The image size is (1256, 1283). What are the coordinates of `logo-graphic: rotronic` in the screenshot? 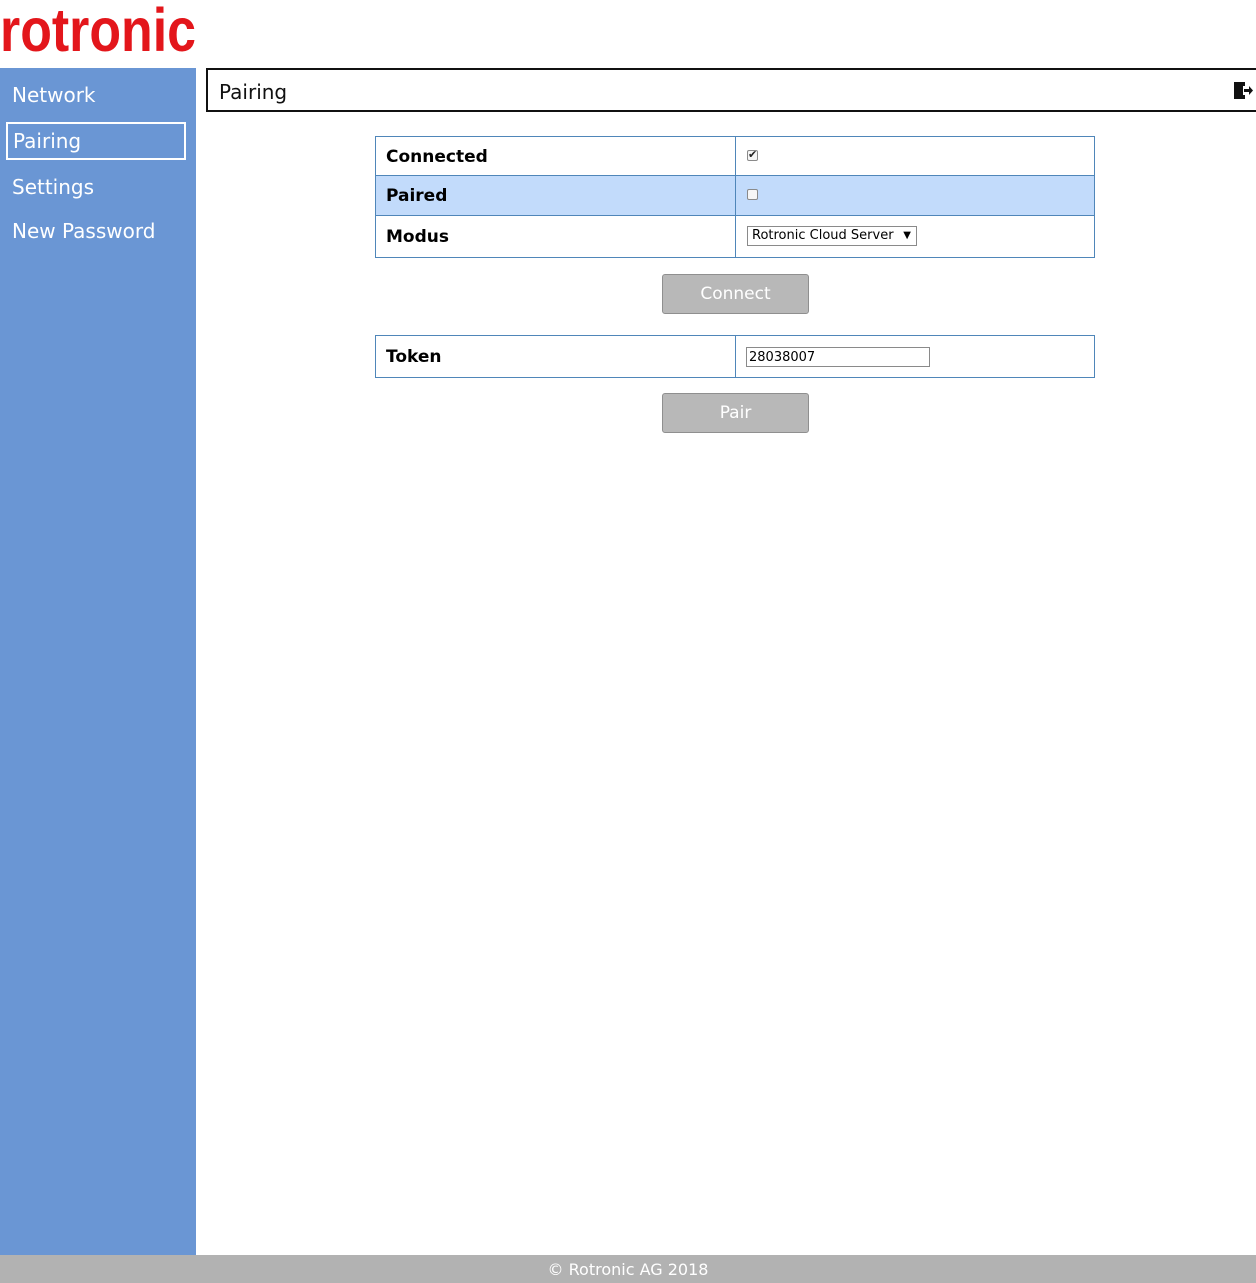 It's located at (98, 30).